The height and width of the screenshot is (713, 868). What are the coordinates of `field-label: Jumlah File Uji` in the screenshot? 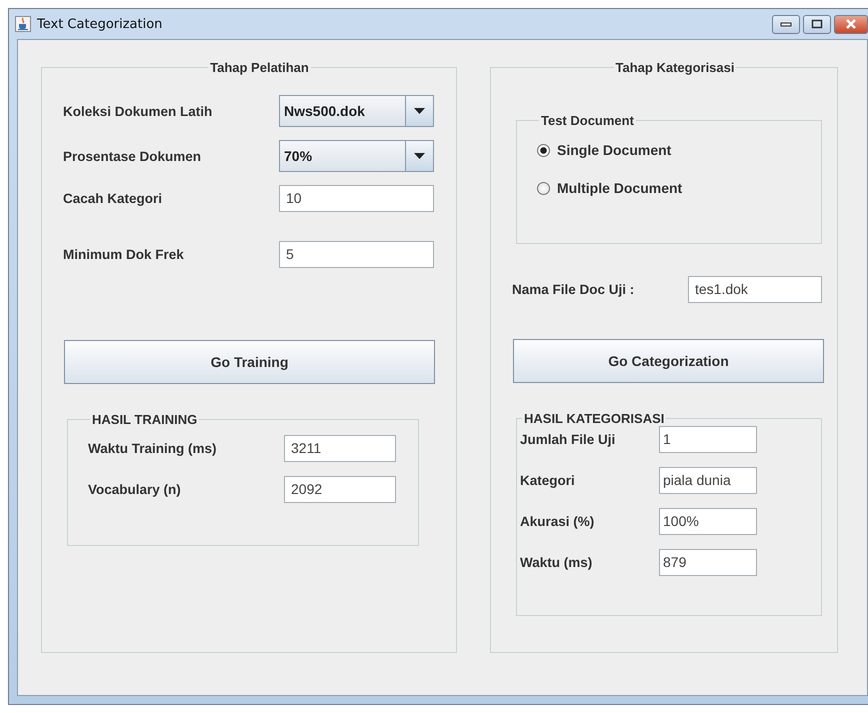 It's located at (568, 439).